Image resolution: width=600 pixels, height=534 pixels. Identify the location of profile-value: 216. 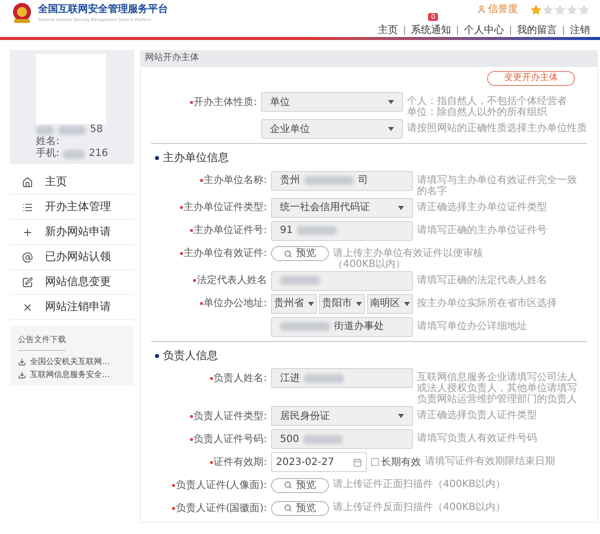
(98, 154).